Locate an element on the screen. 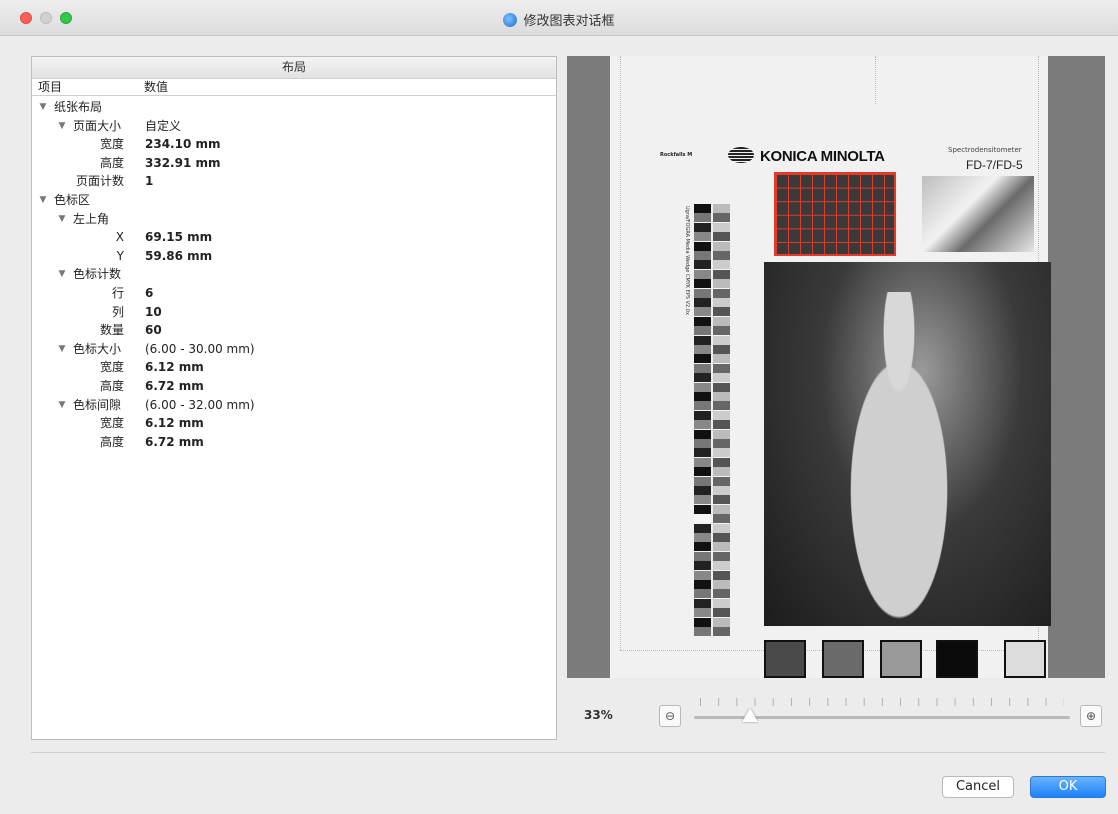 The image size is (1118, 814). tree-row: Y 59.86 mm is located at coordinates (294, 256).